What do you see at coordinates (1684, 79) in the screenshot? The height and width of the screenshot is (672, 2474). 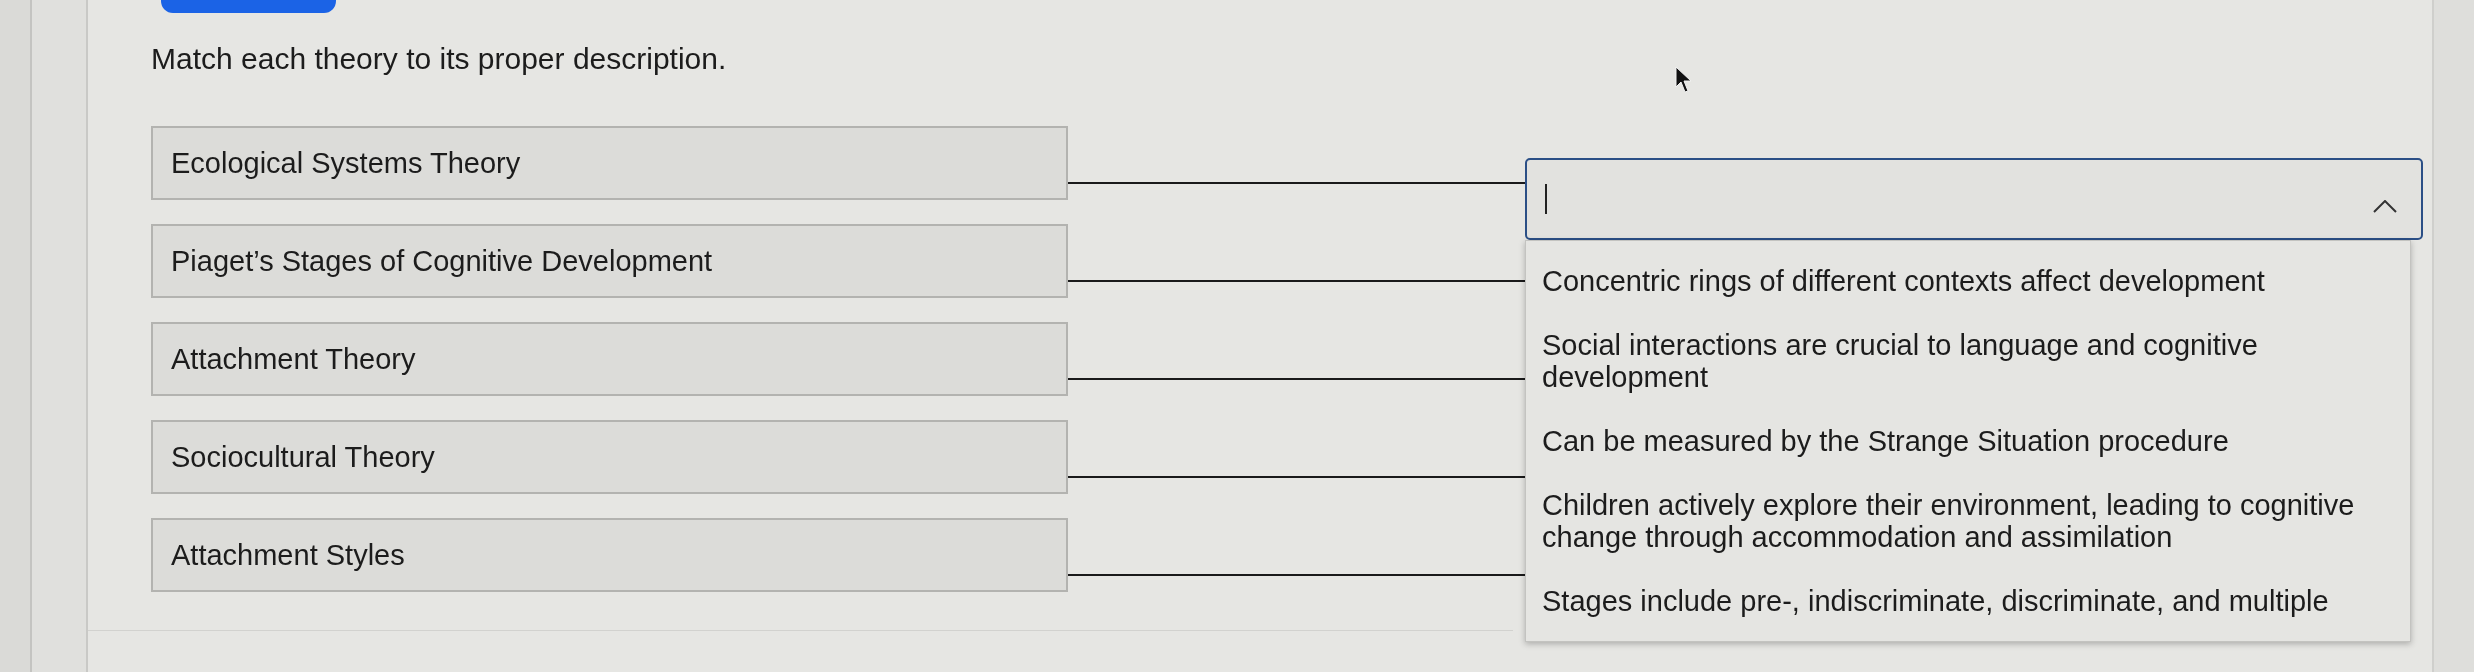 I see `mouse-pointer-icon` at bounding box center [1684, 79].